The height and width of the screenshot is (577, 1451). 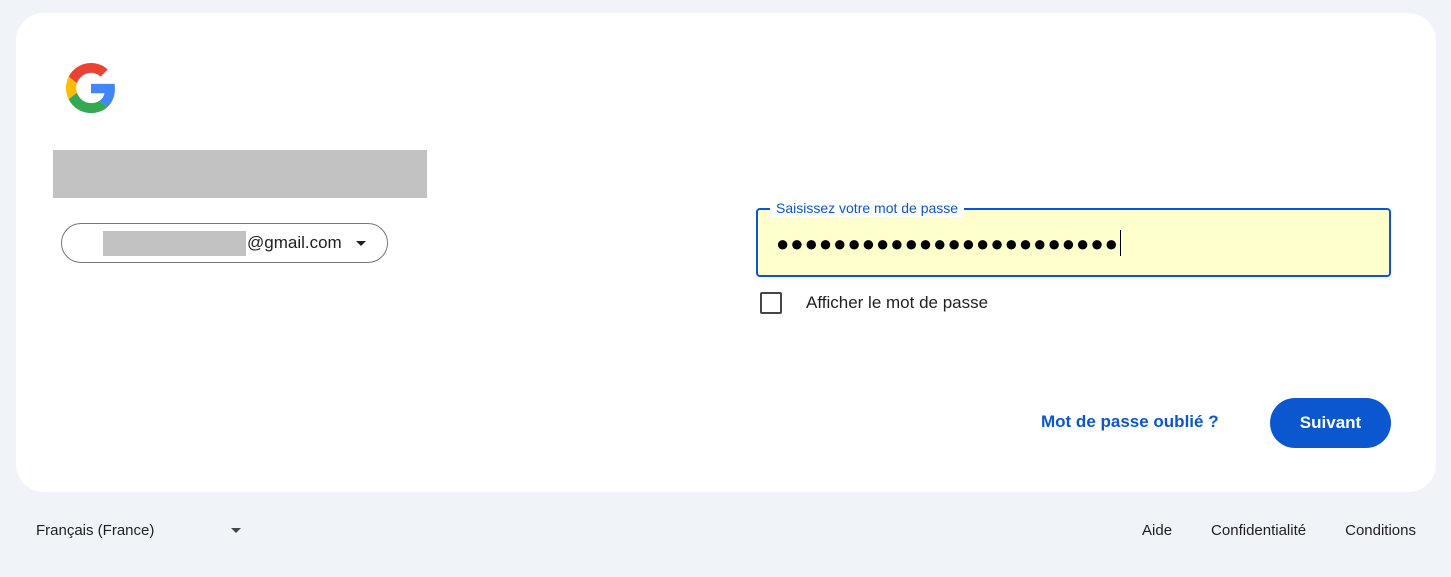 What do you see at coordinates (1258, 530) in the screenshot?
I see `footer-link-privacy: Confidentialité` at bounding box center [1258, 530].